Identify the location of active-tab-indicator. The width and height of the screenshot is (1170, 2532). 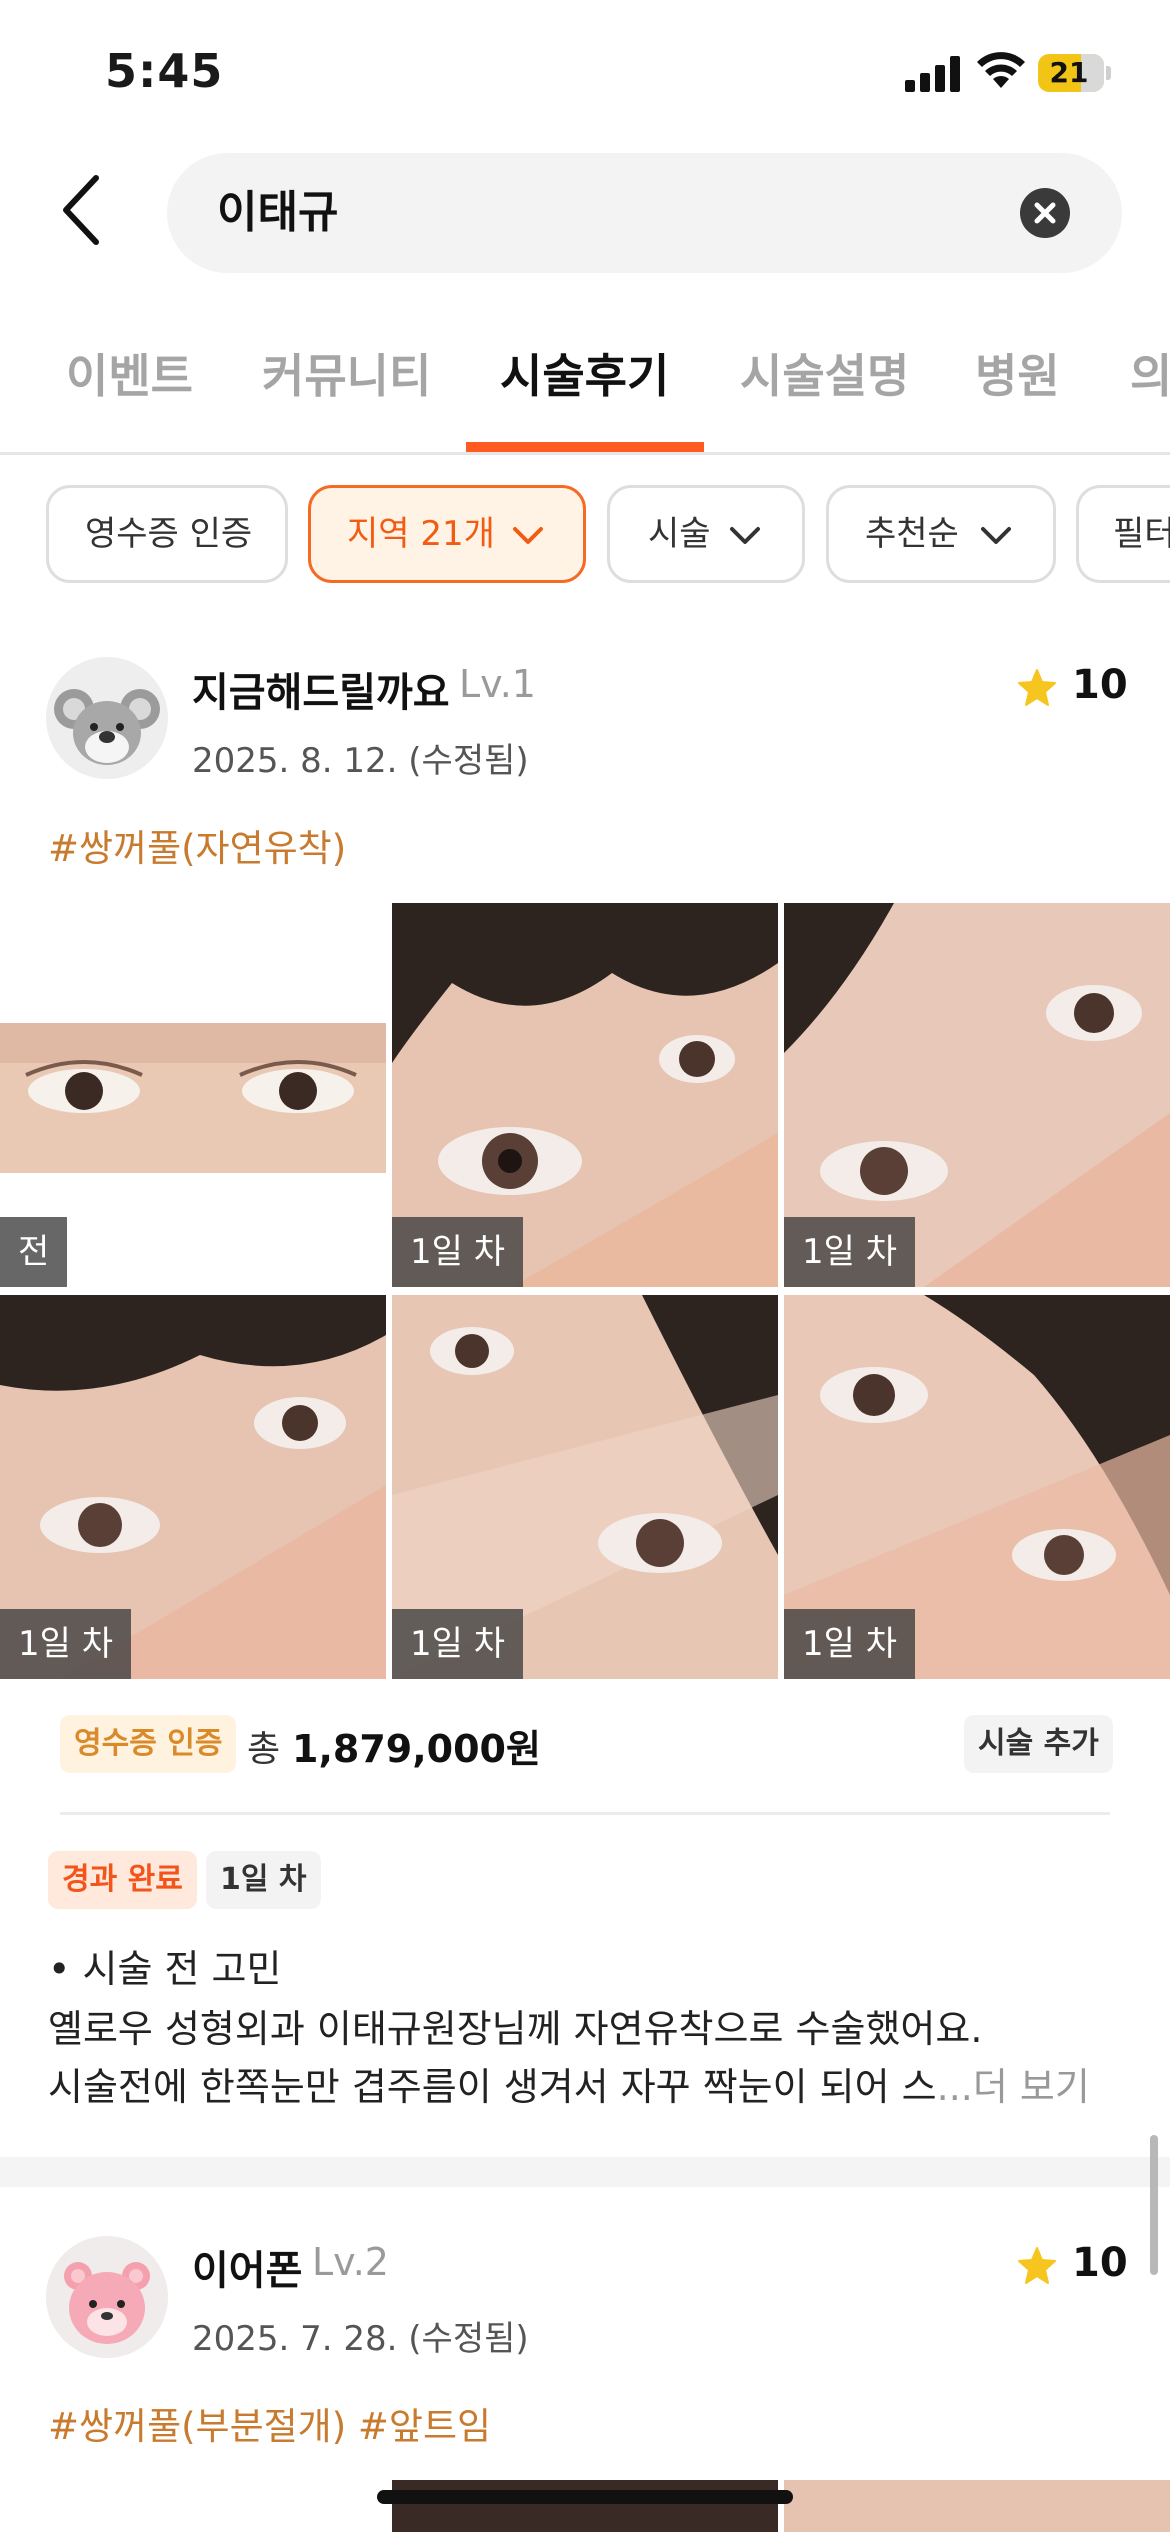
(585, 447).